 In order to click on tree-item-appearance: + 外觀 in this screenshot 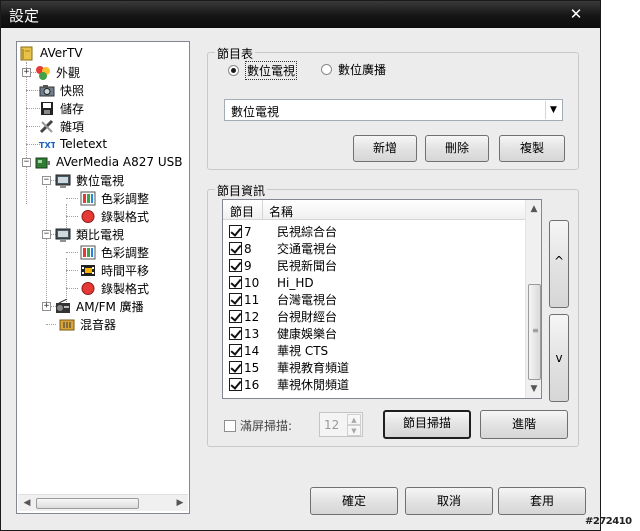, I will do `click(51, 72)`.